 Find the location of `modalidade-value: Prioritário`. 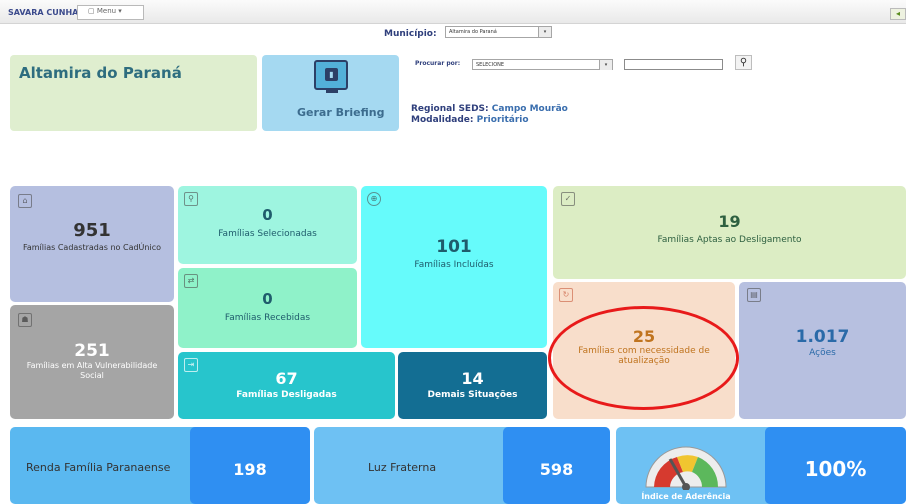

modalidade-value: Prioritário is located at coordinates (502, 120).